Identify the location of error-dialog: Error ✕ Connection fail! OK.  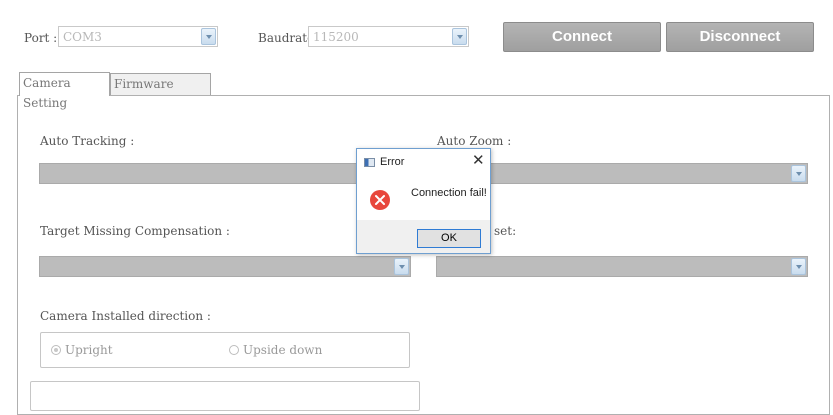
(423, 201).